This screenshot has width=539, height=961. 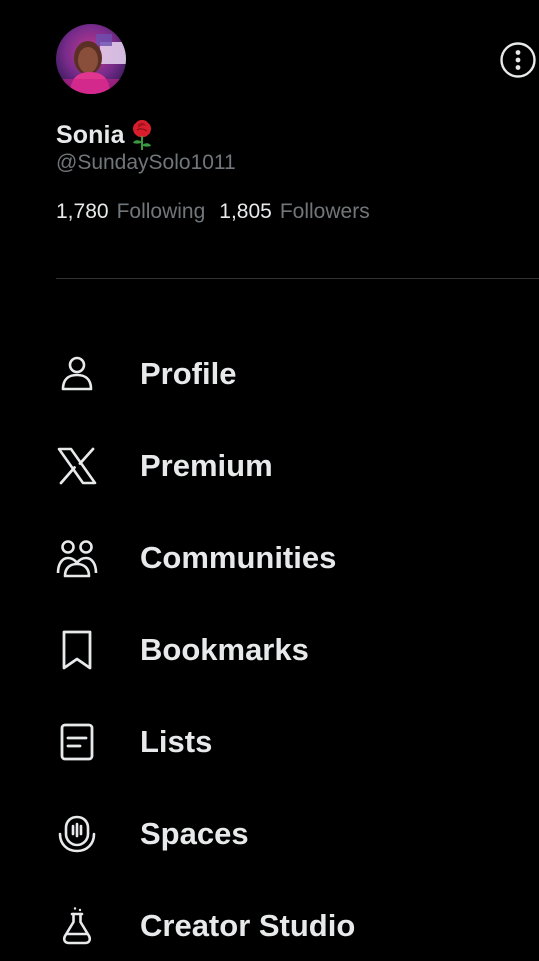 I want to click on rose-icon, so click(x=142, y=135).